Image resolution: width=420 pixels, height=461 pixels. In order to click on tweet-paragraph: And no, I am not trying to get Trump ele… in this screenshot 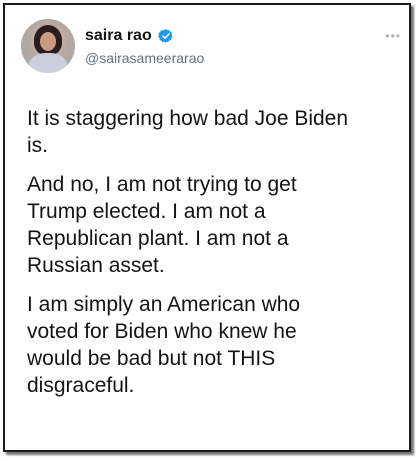, I will do `click(162, 225)`.